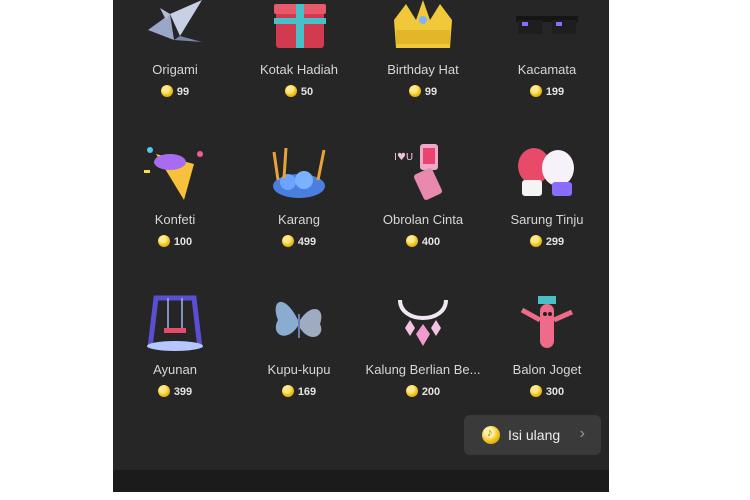 This screenshot has height=500, width=750. Describe the element at coordinates (423, 219) in the screenshot. I see `gift-name: Obrolan Cinta` at that location.